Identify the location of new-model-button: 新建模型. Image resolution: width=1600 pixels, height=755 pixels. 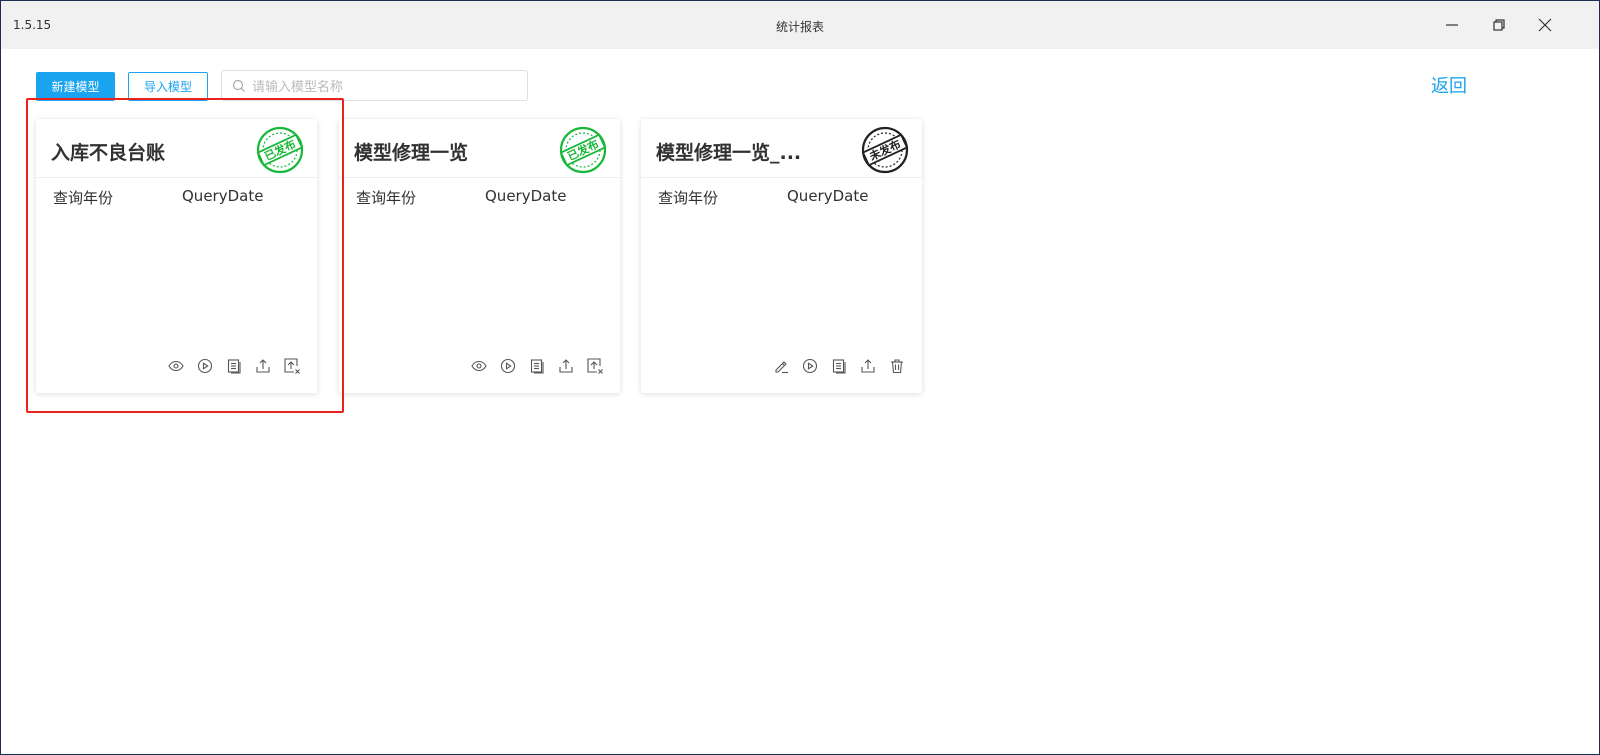
(75, 86).